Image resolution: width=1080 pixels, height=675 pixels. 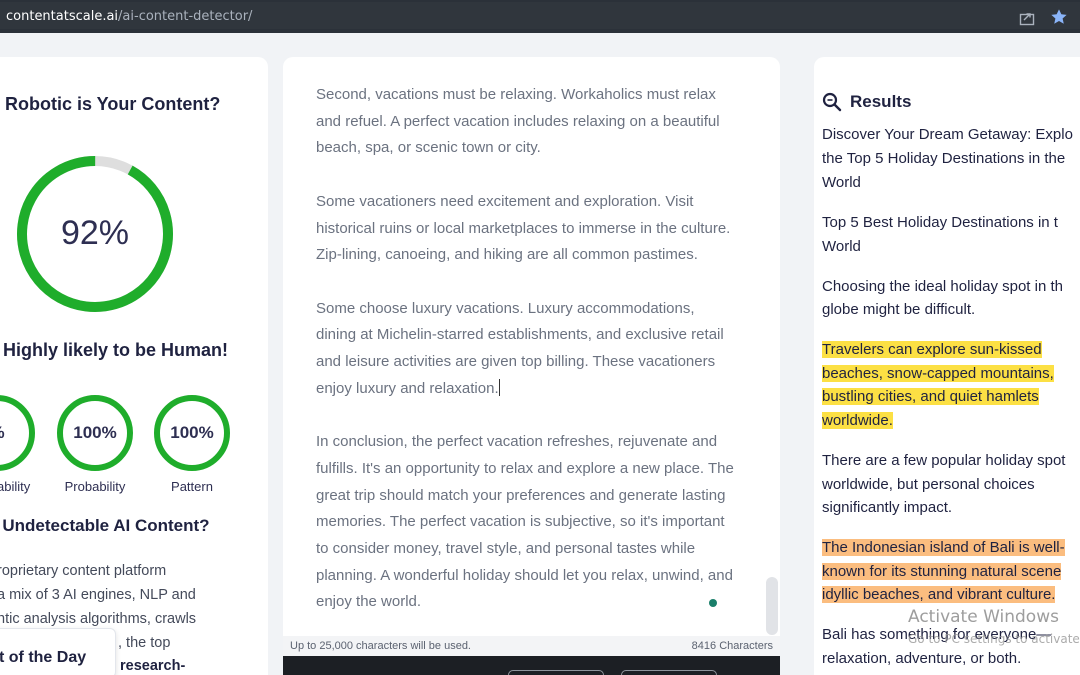 What do you see at coordinates (881, 101) in the screenshot?
I see `results-title: Results` at bounding box center [881, 101].